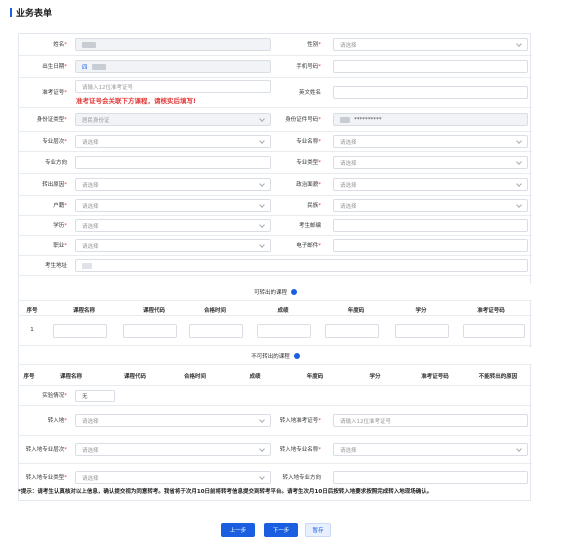  Describe the element at coordinates (173, 66) in the screenshot. I see `birth-date-input: 四` at that location.